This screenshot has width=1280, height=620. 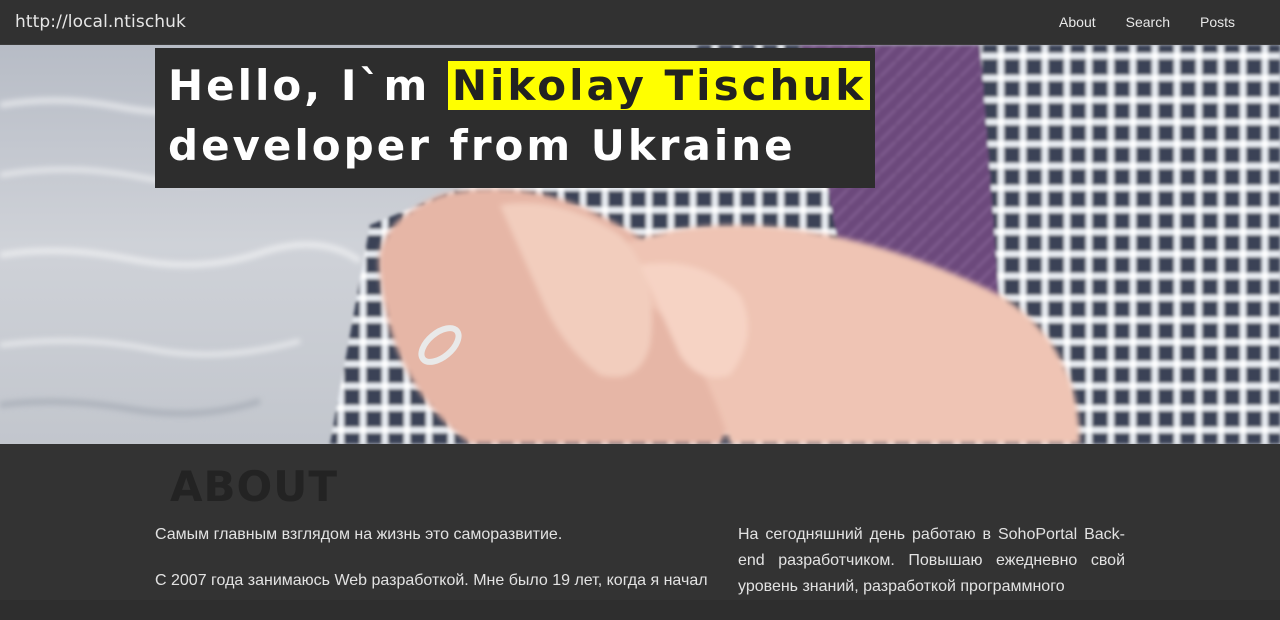 What do you see at coordinates (640, 22) in the screenshot?
I see `navbar: http://local.ntischuk About Search Posts` at bounding box center [640, 22].